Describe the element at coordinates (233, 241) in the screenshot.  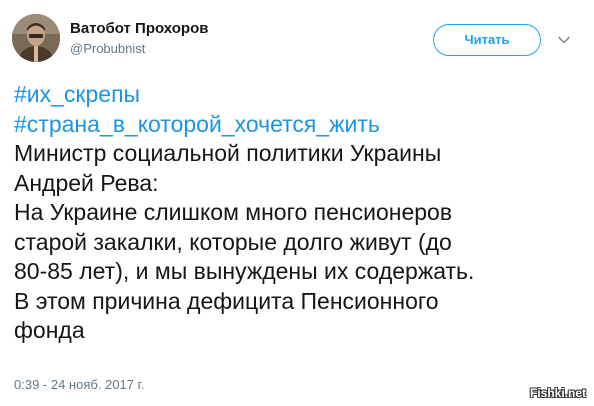
I see `tweet-text-line: старой закалки, которые долго живут (до` at that location.